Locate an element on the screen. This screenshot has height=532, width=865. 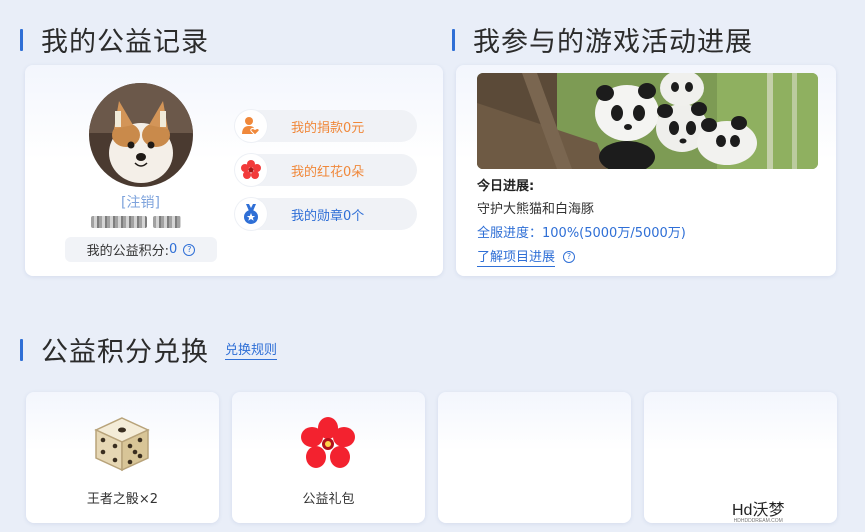
reward-label: 王者之骰×2 is located at coordinates (122, 499).